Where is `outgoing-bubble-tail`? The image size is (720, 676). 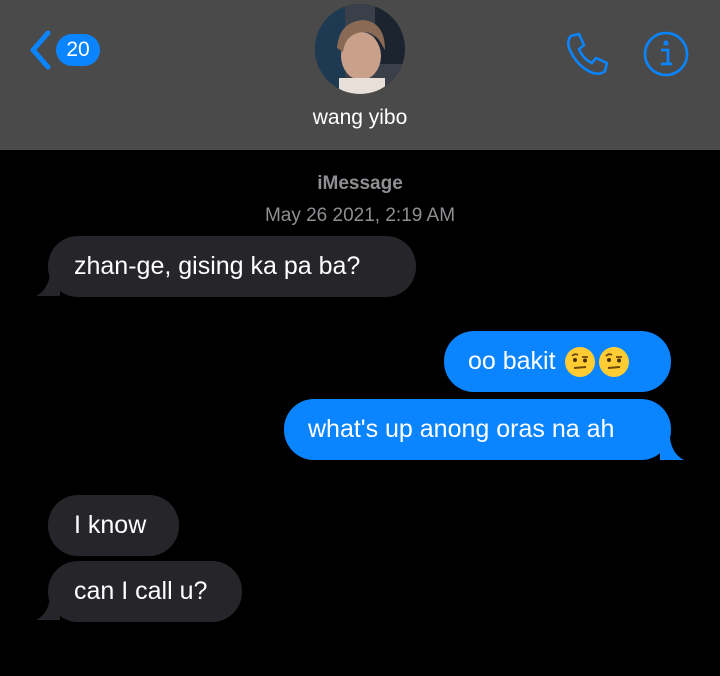
outgoing-bubble-tail is located at coordinates (672, 449).